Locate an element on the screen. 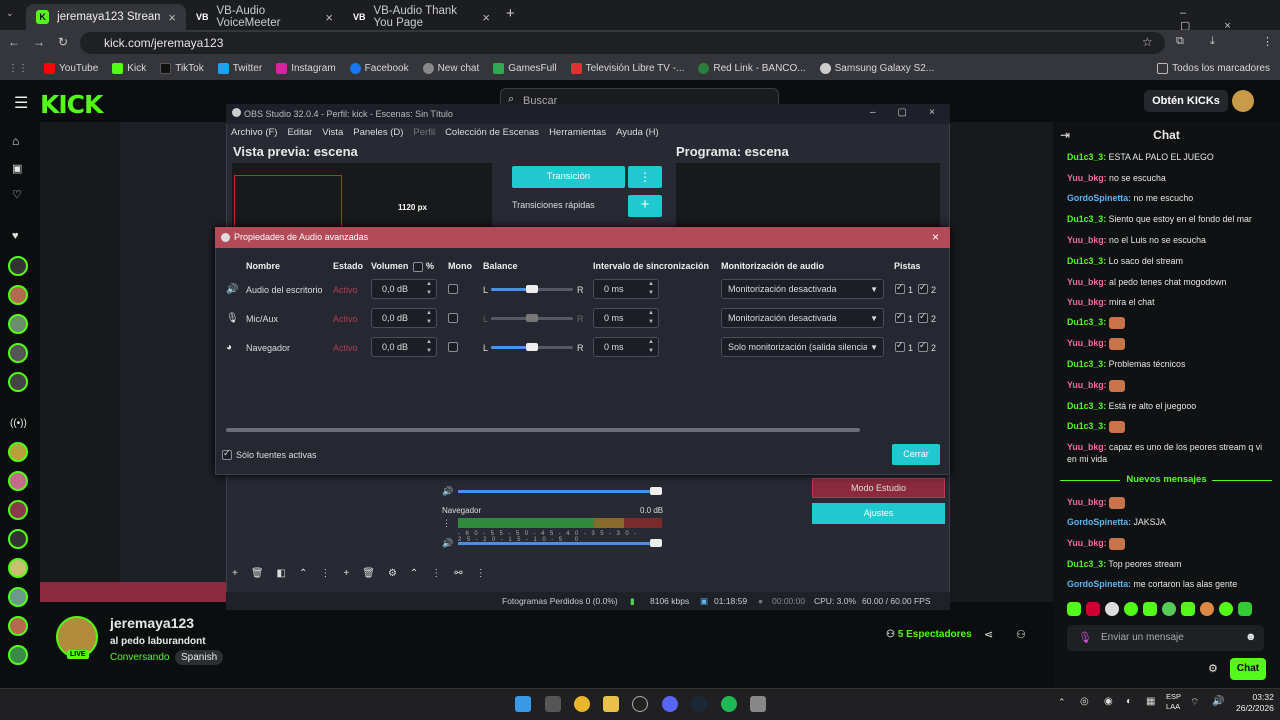 This screenshot has height=720, width=1280. window-controls: –▢× is located at coordinates (1230, 19).